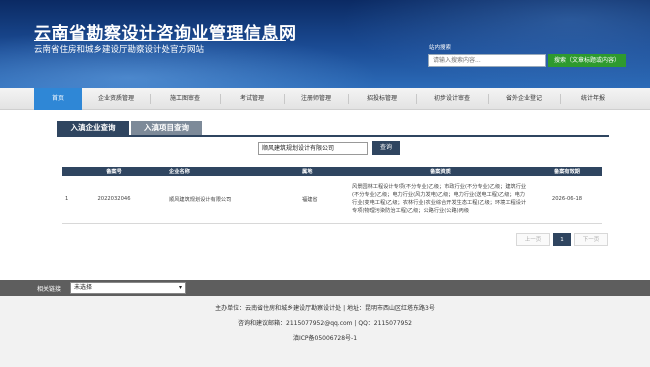 The height and width of the screenshot is (367, 650). I want to click on pagination-prev-button: 上一页, so click(533, 239).